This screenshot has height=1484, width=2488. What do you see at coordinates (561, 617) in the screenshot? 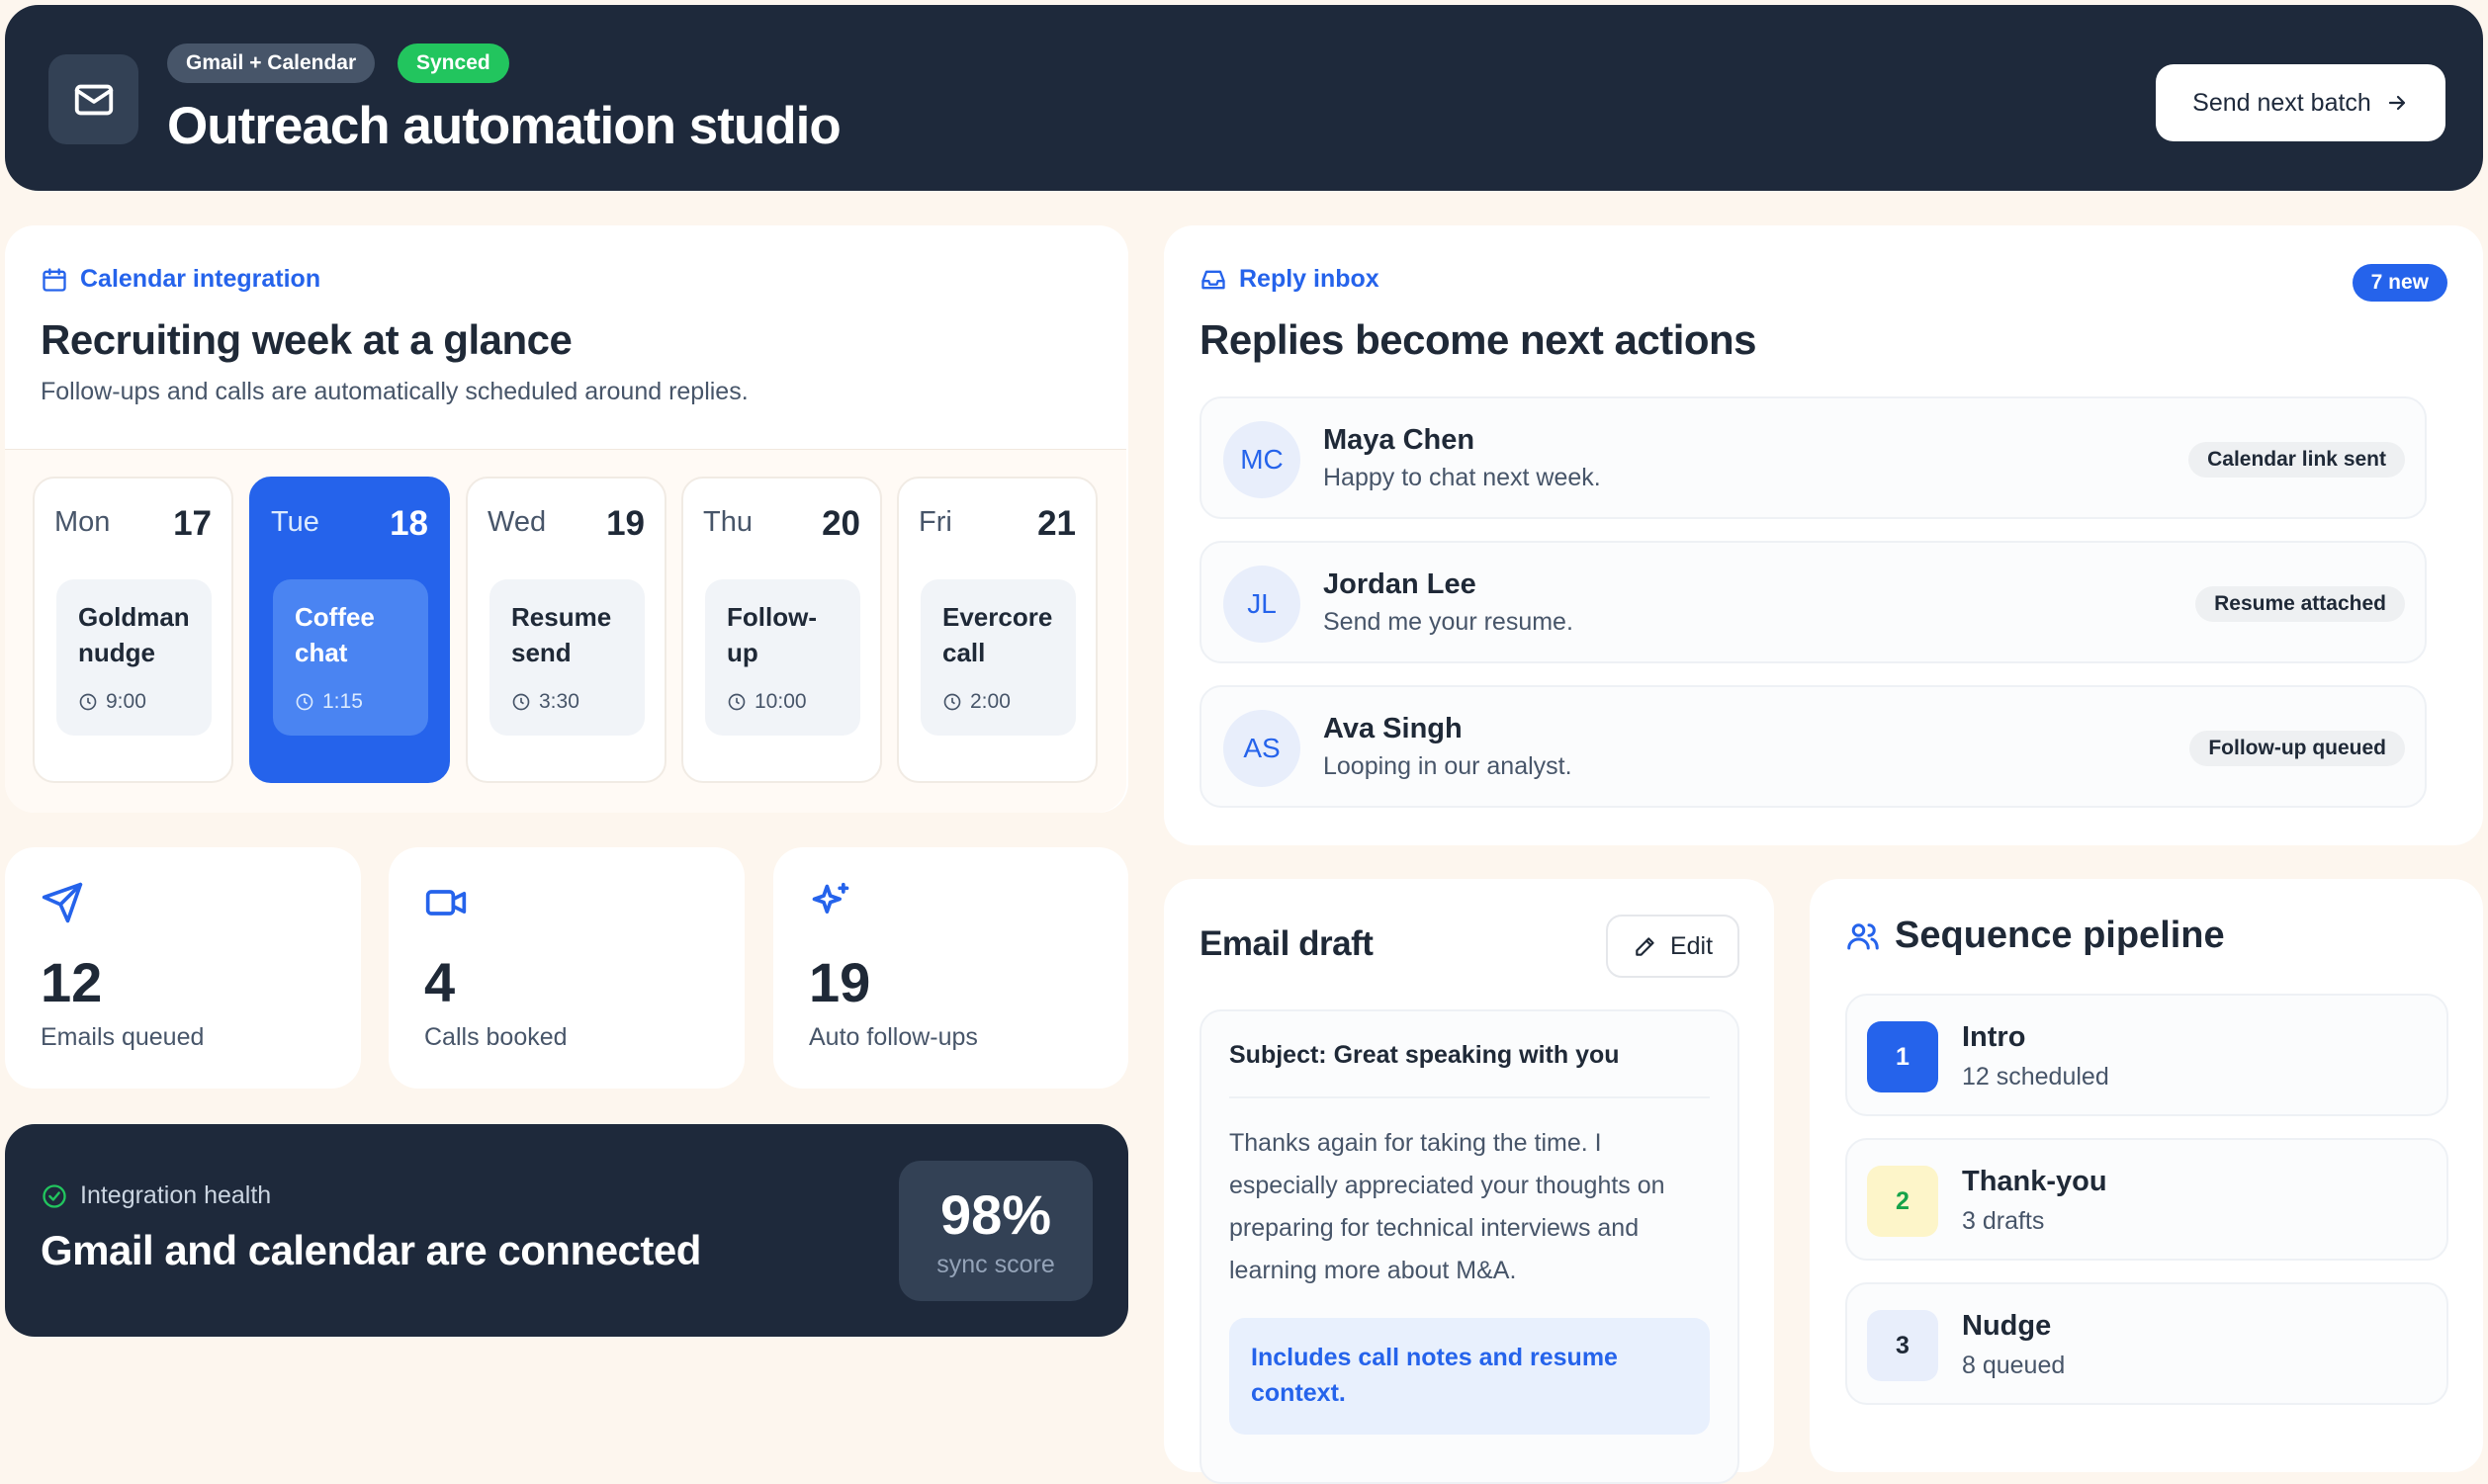
I see `event-title-line1: Resume` at bounding box center [561, 617].